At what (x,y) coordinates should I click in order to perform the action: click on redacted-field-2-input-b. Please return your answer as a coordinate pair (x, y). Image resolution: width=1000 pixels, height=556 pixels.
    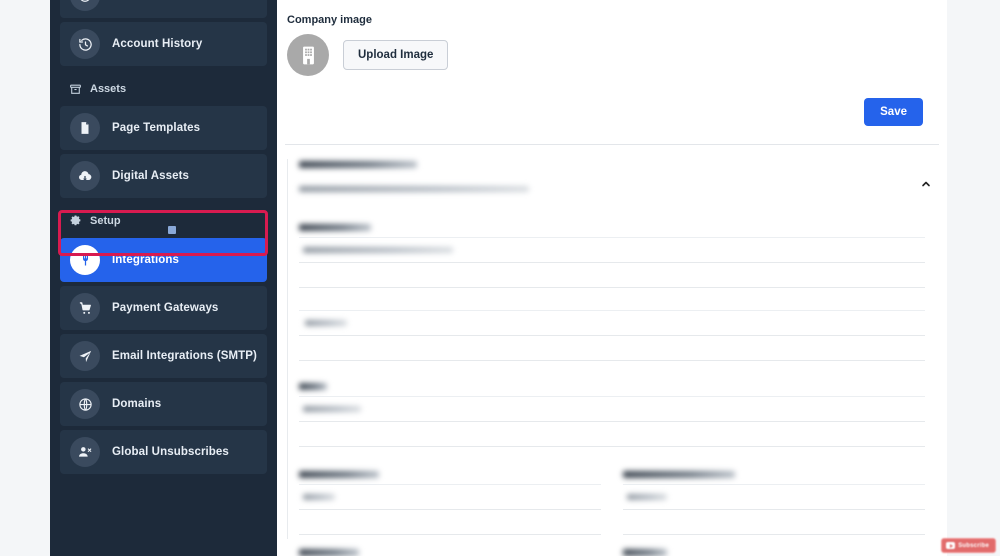
    Looking at the image, I should click on (612, 348).